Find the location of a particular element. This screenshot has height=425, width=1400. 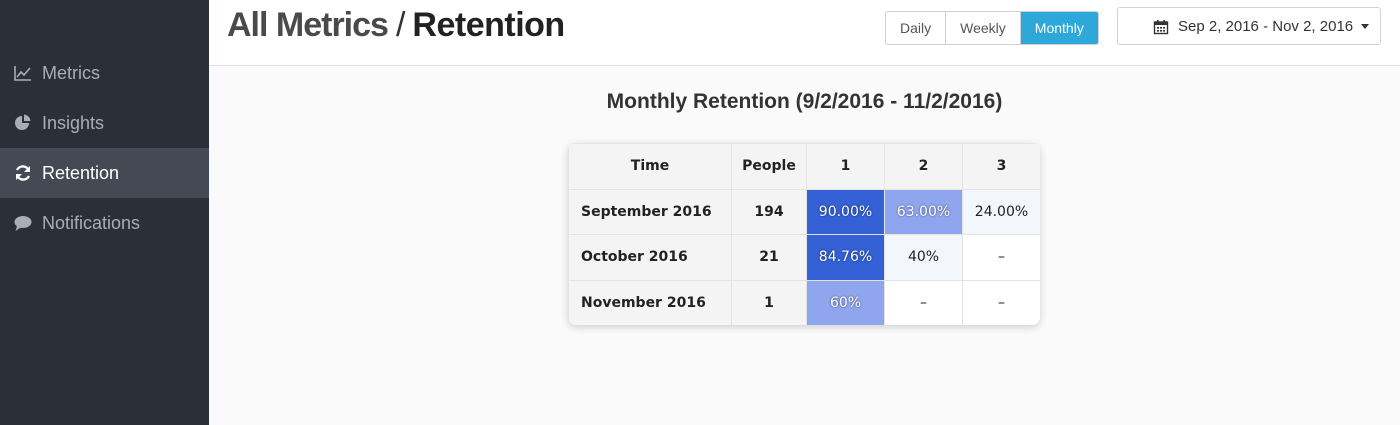

column-header-period-3: 3 is located at coordinates (1001, 166).